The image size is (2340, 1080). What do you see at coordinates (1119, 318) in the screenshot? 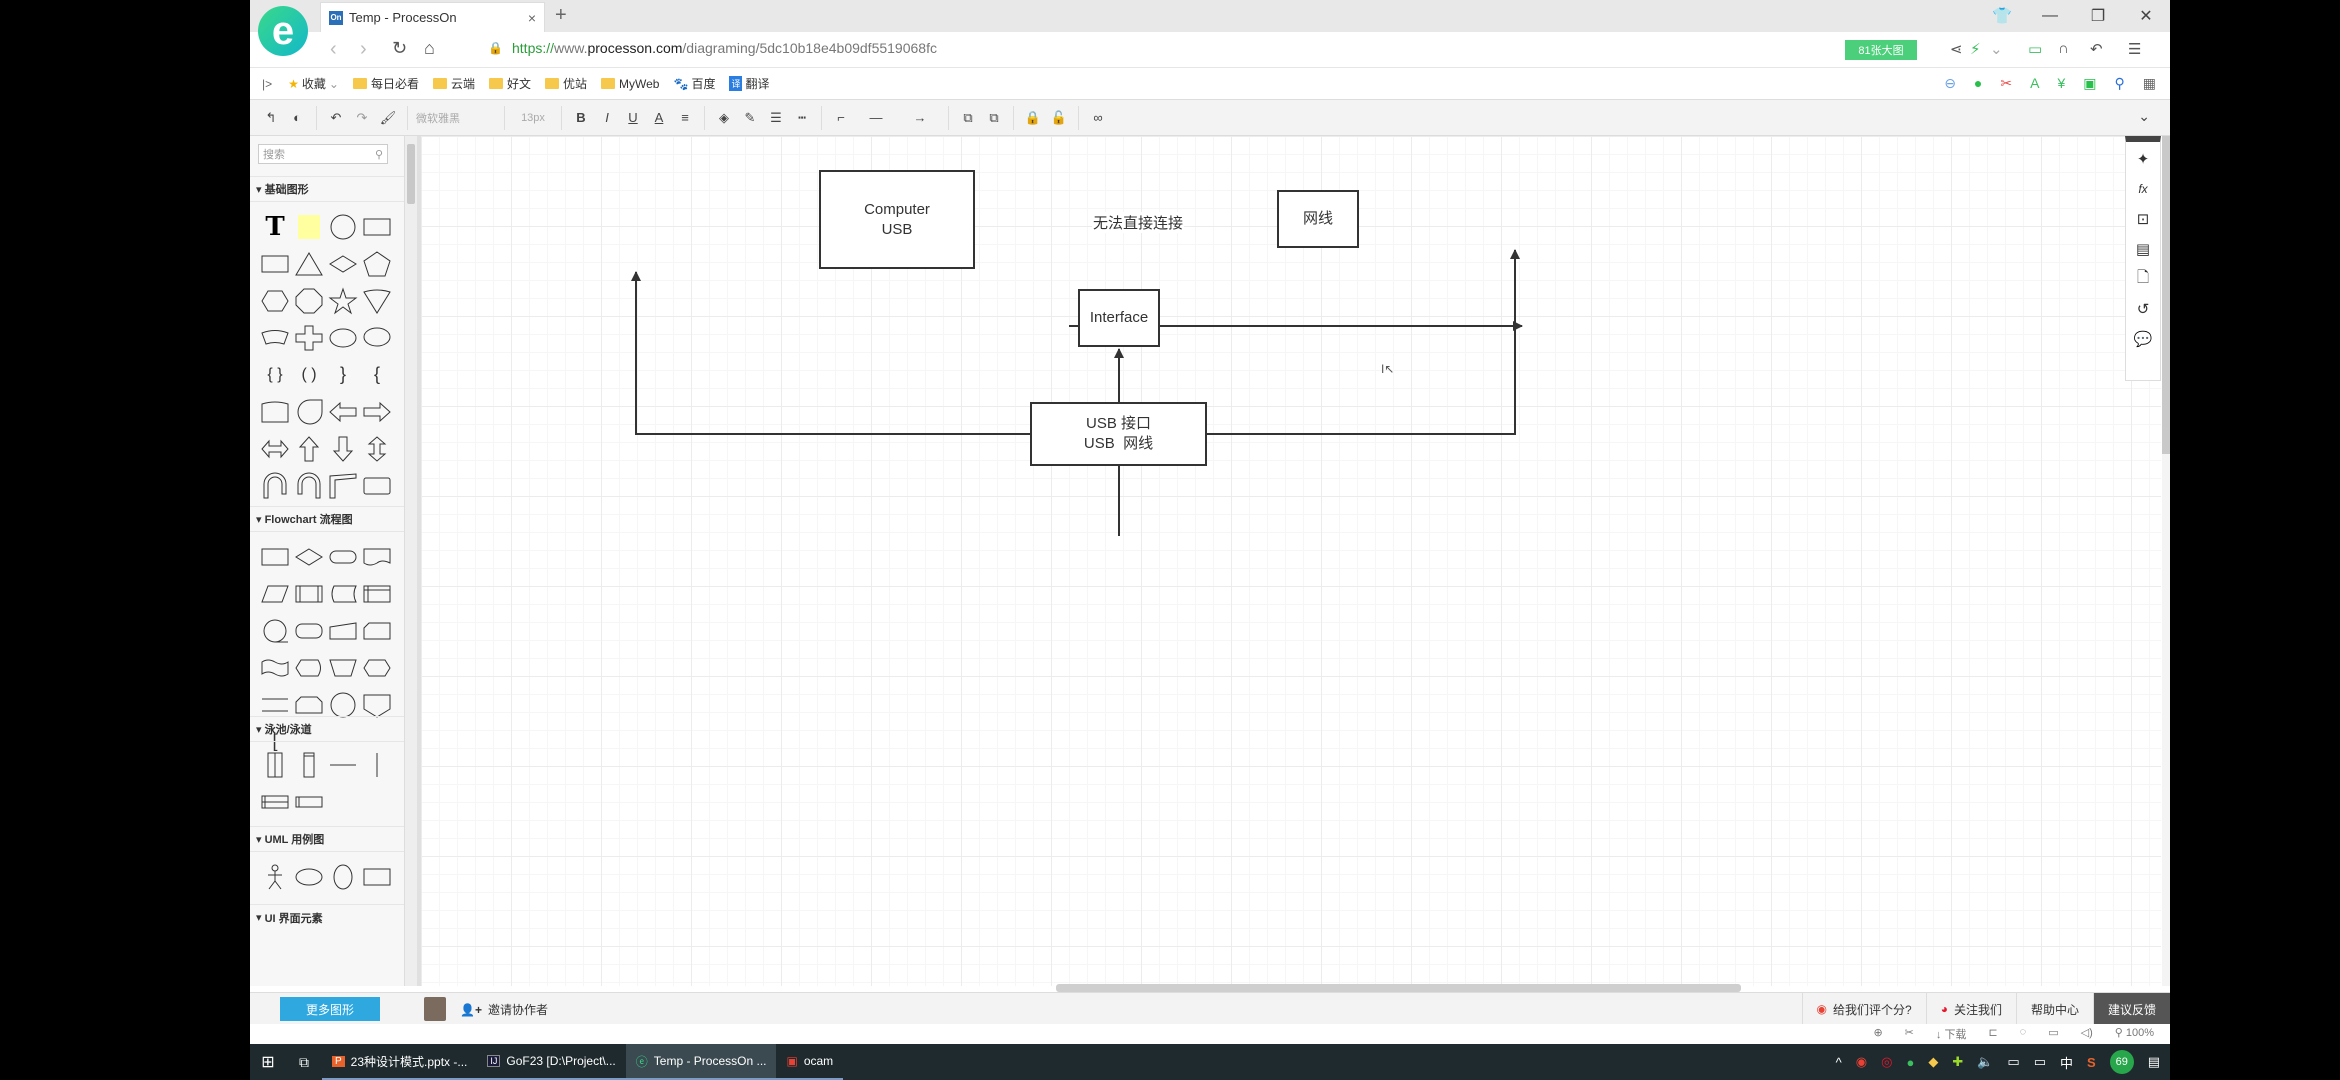
I see `node-interface: Interface` at bounding box center [1119, 318].